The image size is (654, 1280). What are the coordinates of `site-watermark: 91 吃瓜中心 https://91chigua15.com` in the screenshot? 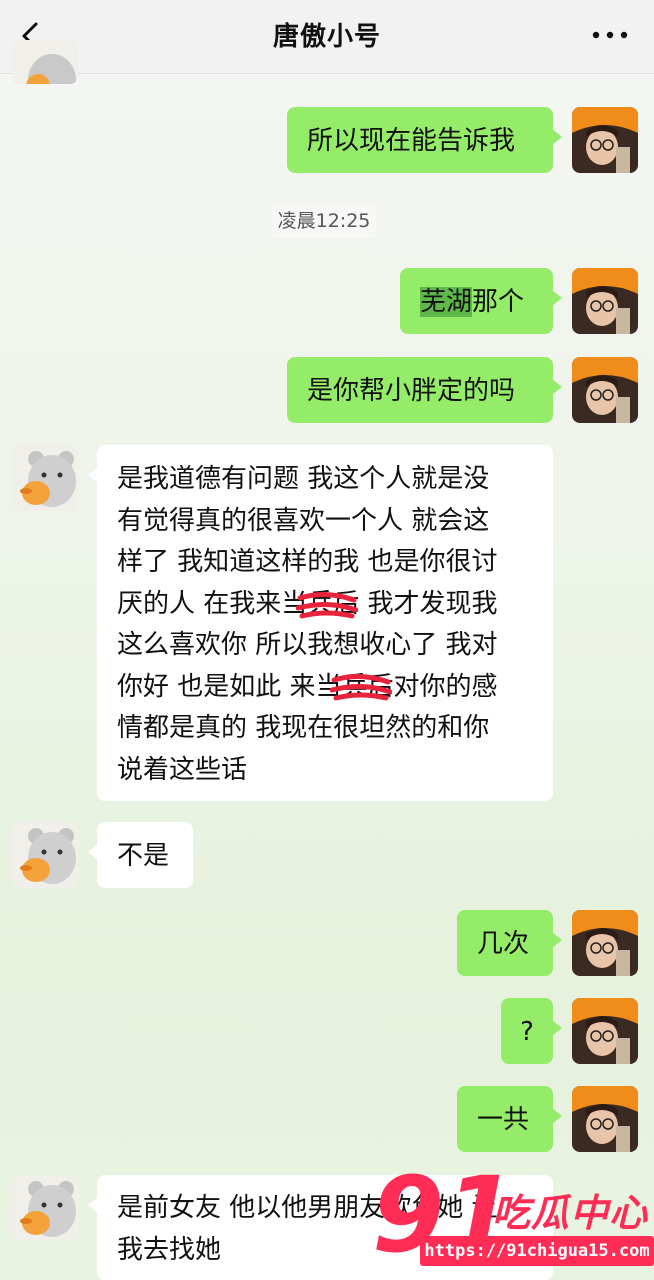 It's located at (513, 1220).